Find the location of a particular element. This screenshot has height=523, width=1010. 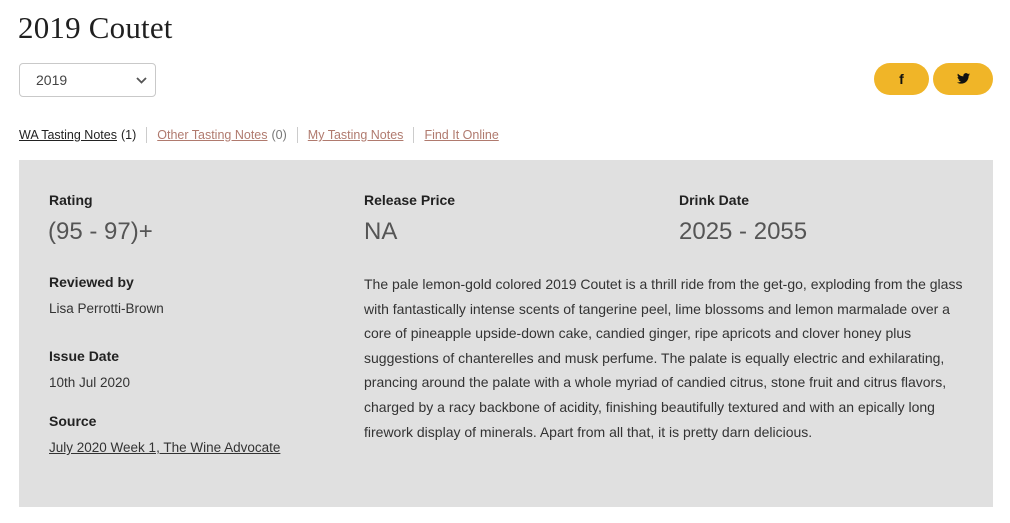

release-price-label: Release Price is located at coordinates (410, 200).